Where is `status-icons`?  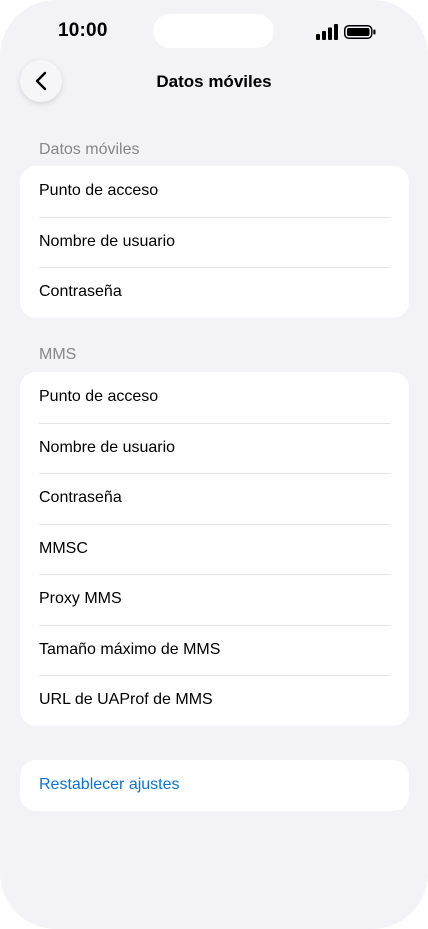
status-icons is located at coordinates (347, 32).